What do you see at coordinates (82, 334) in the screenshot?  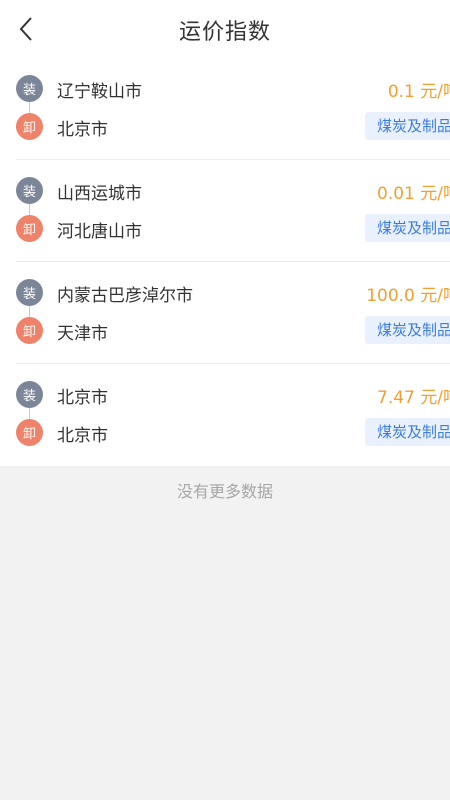 I see `destination-city: 天津市` at bounding box center [82, 334].